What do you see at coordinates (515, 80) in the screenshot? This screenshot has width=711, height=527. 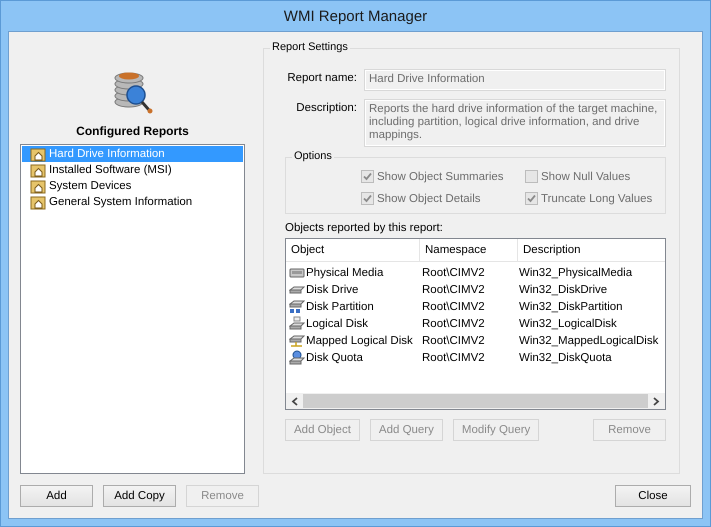 I see `report-name-field: Hard Drive Information` at bounding box center [515, 80].